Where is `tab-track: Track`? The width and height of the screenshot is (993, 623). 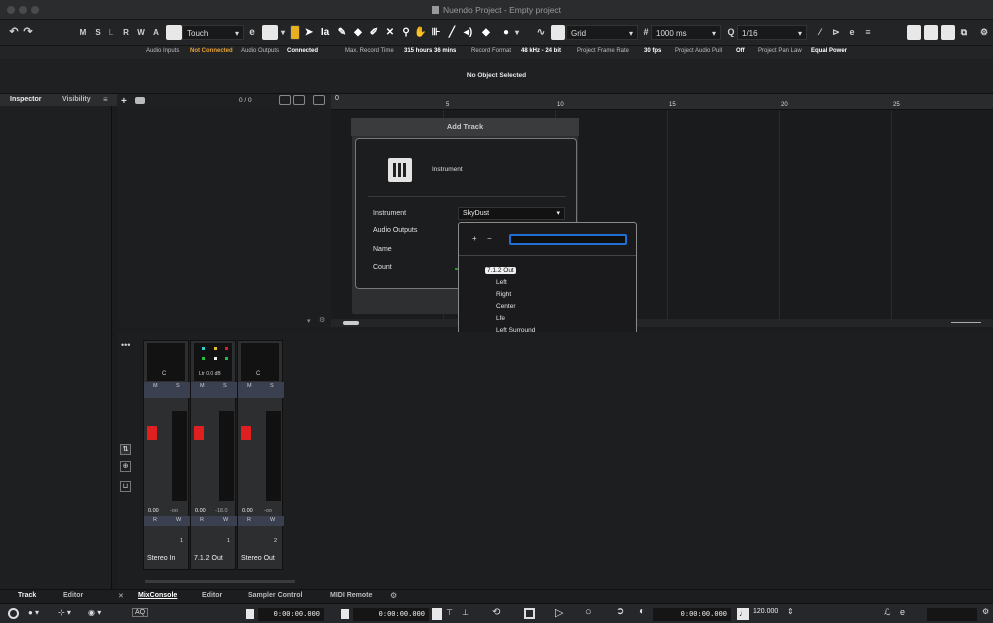 tab-track: Track is located at coordinates (27, 595).